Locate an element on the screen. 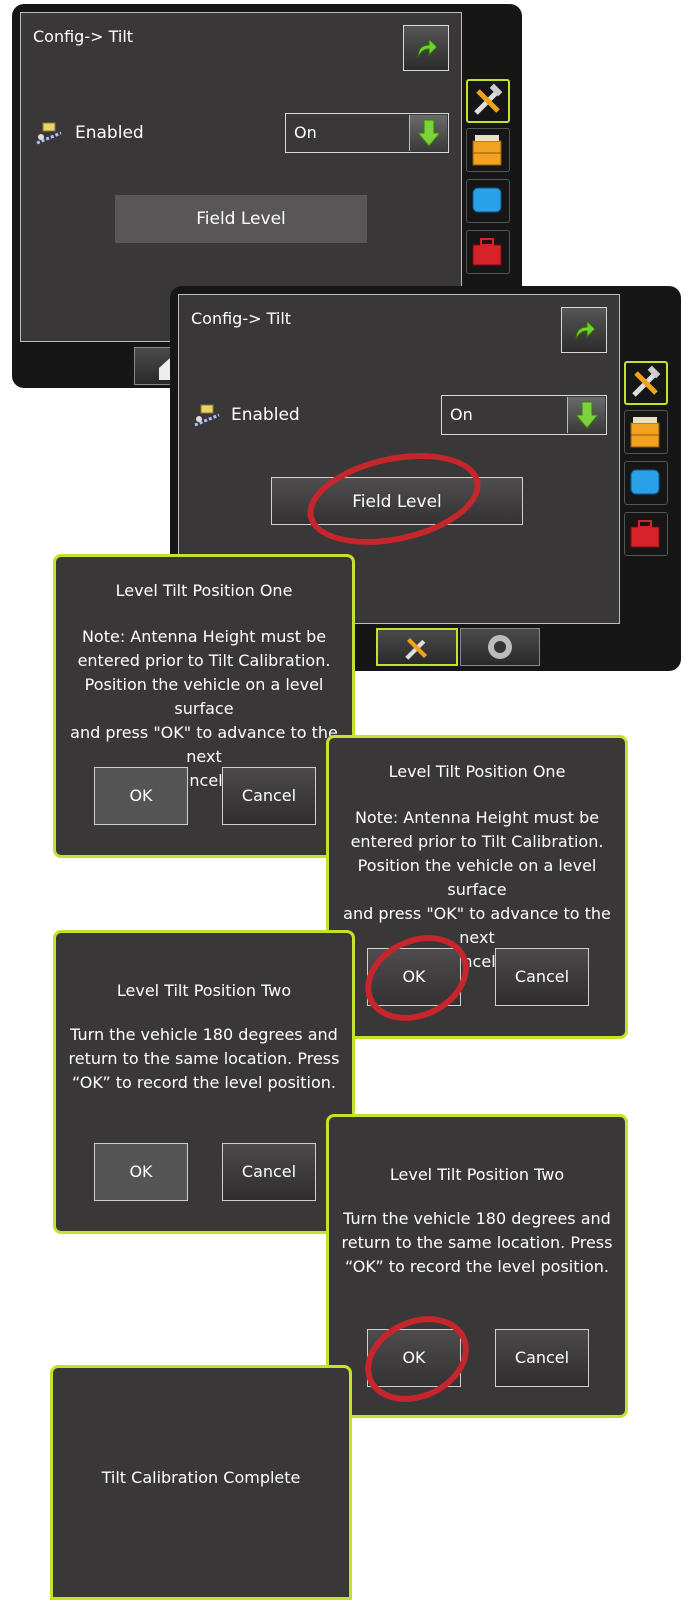 The height and width of the screenshot is (1600, 695). camera-icon is located at coordinates (500, 647).